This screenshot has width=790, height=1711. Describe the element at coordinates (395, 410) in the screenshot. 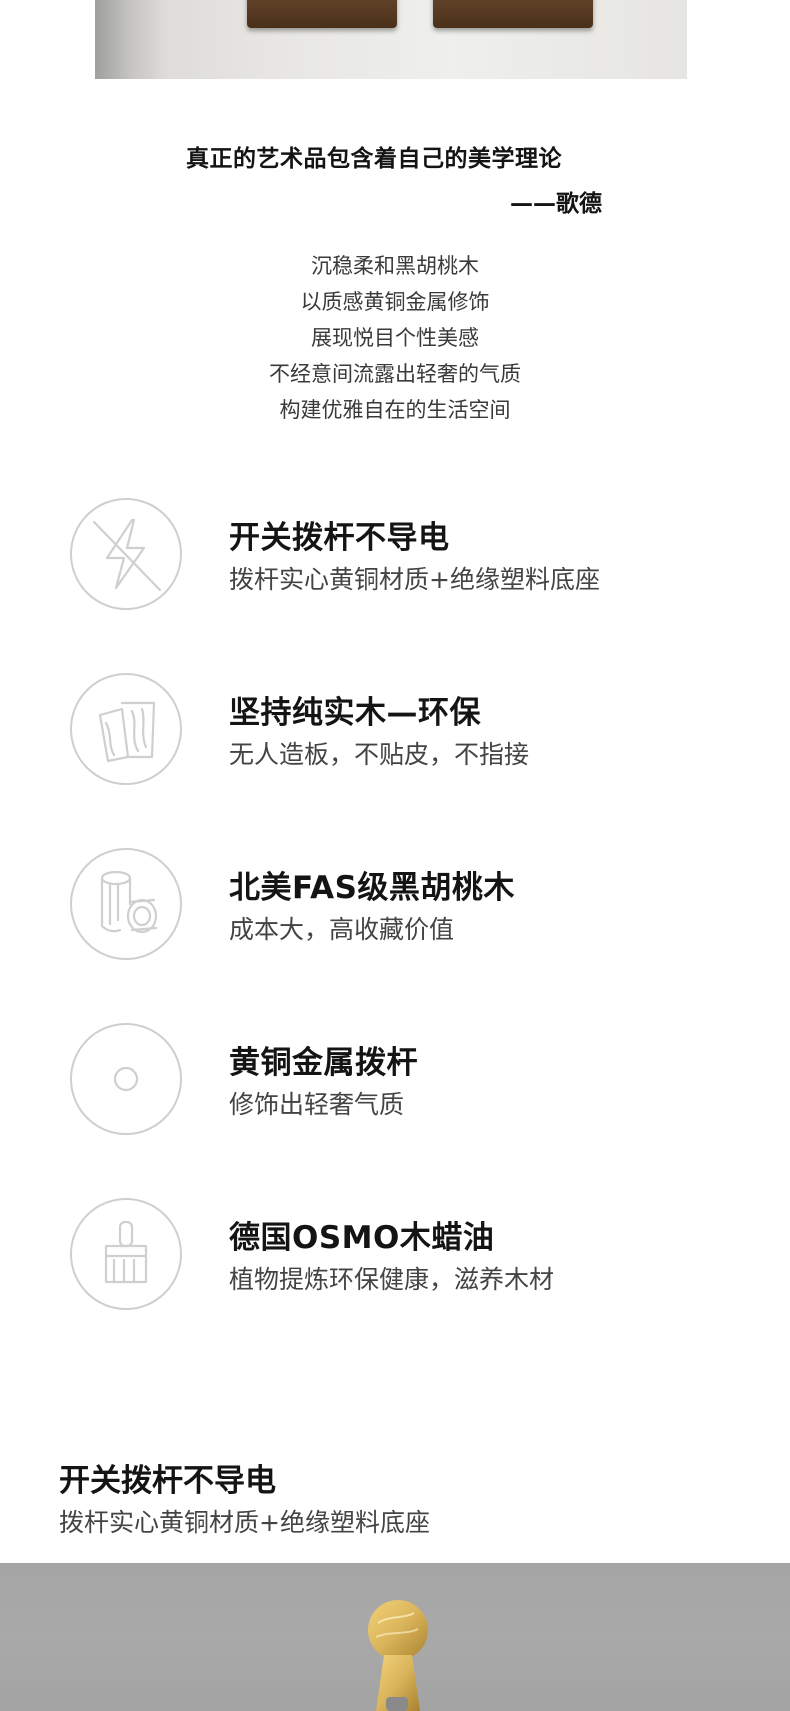

I see `poem-line: 构建优雅自在的生活空间` at that location.